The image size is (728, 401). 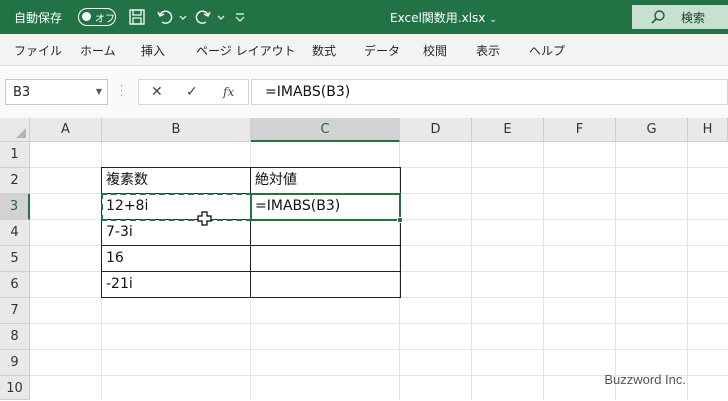 What do you see at coordinates (165, 17) in the screenshot?
I see `undo-icon` at bounding box center [165, 17].